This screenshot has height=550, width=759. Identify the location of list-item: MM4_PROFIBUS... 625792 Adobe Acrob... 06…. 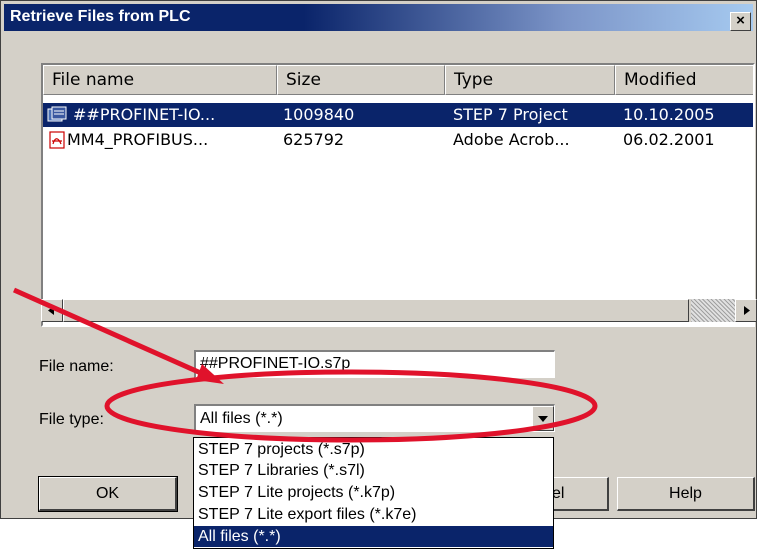
(398, 140).